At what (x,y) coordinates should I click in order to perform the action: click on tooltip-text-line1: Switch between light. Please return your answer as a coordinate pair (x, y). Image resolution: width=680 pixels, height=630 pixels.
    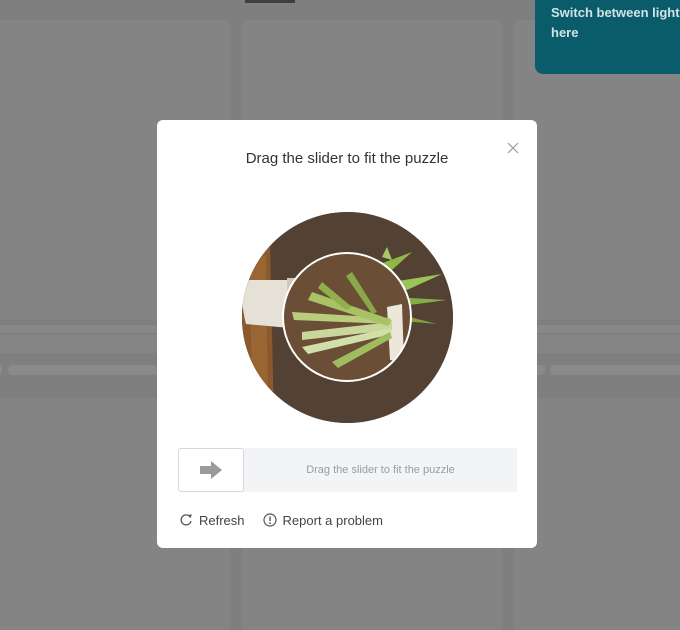
    Looking at the image, I should click on (615, 12).